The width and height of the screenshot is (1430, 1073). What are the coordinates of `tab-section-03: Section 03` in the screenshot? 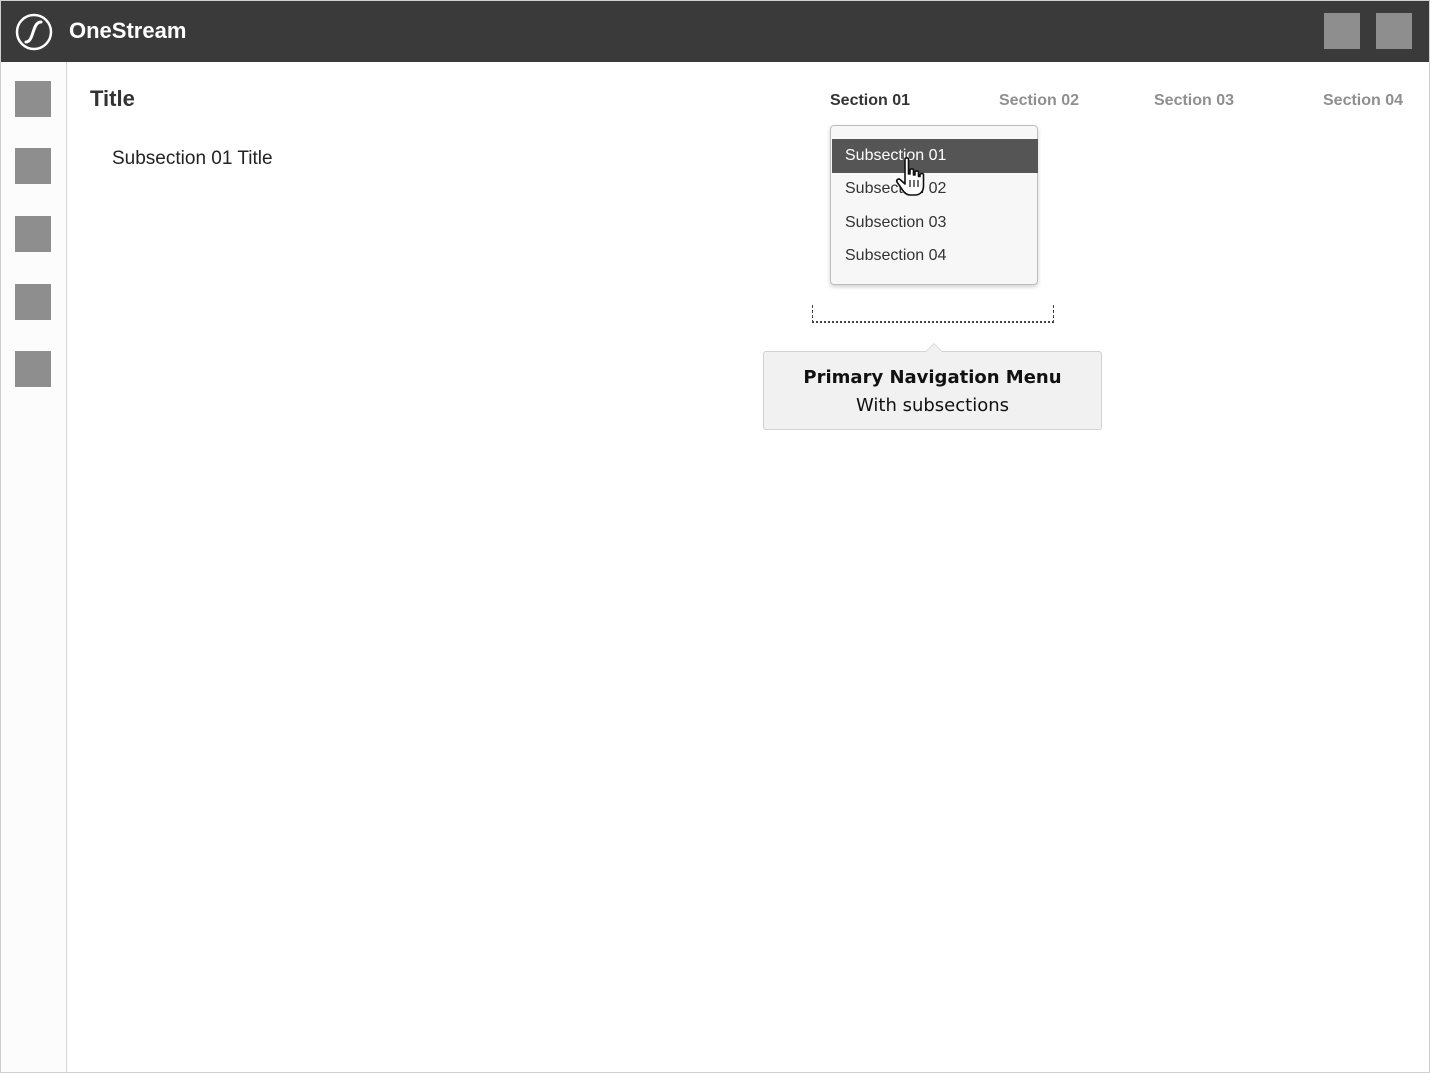 It's located at (1194, 101).